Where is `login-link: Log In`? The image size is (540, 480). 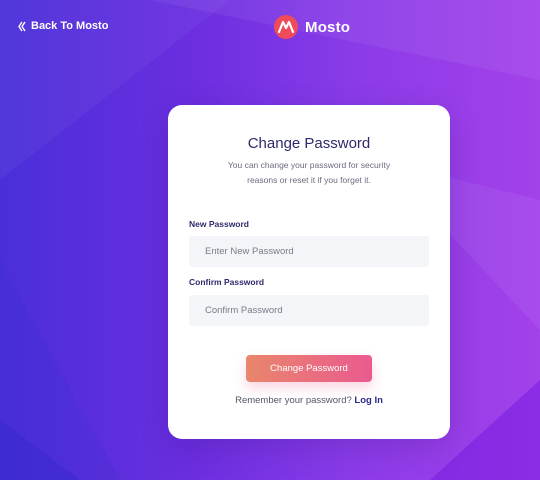 login-link: Log In is located at coordinates (368, 400).